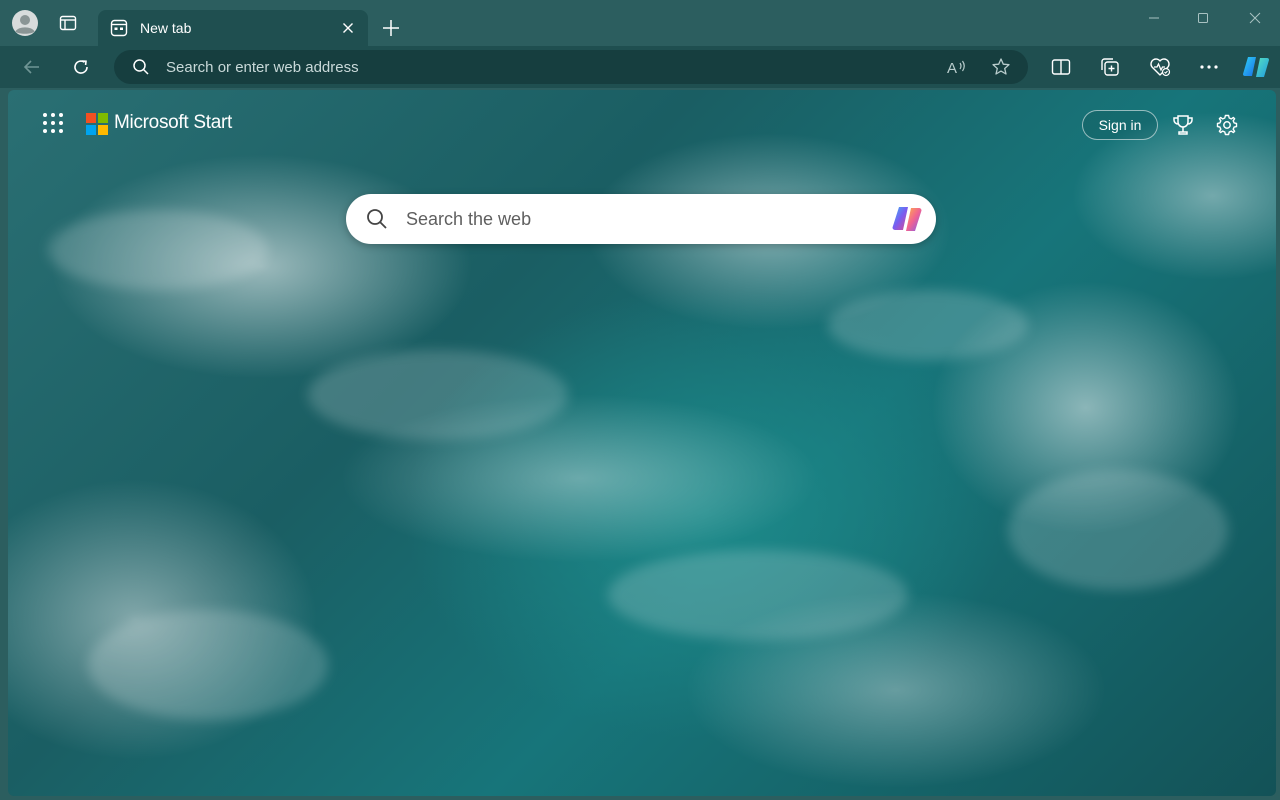 The height and width of the screenshot is (800, 1280). I want to click on profile-avatar-icon, so click(25, 23).